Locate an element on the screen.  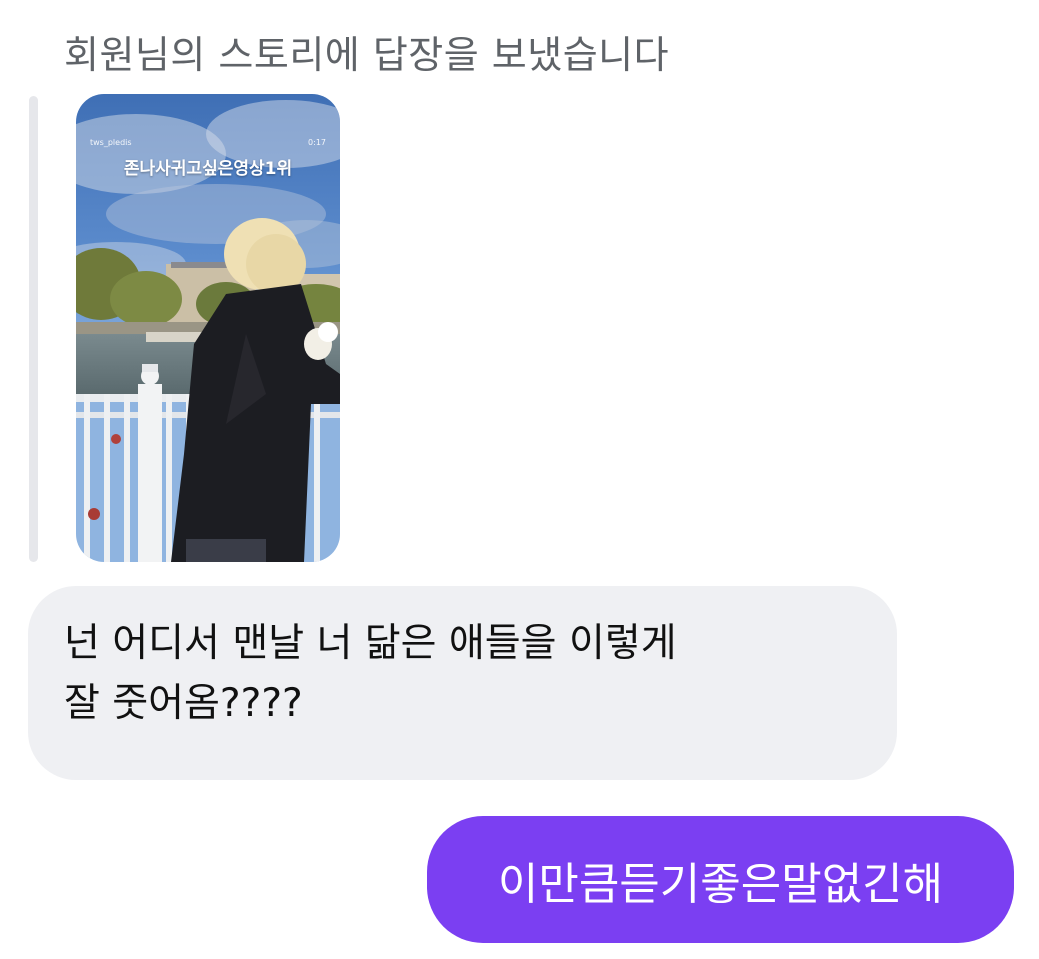
incoming-message-line: 넌 어디서 맨날 너 닮은 애들을 이렇게 is located at coordinates (370, 643).